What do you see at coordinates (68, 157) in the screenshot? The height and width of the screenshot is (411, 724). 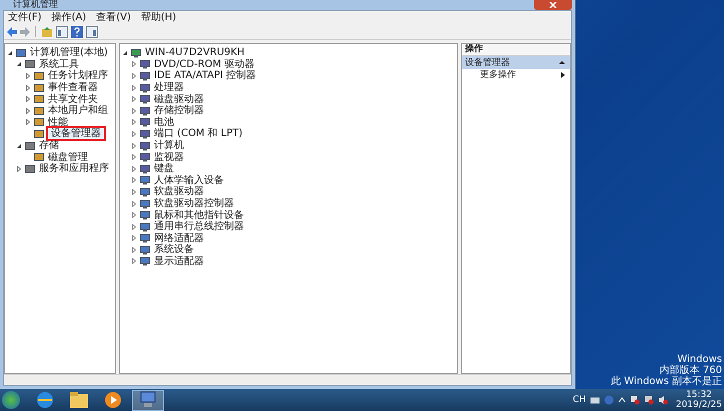 I see `tree-item: 磁盘管理` at bounding box center [68, 157].